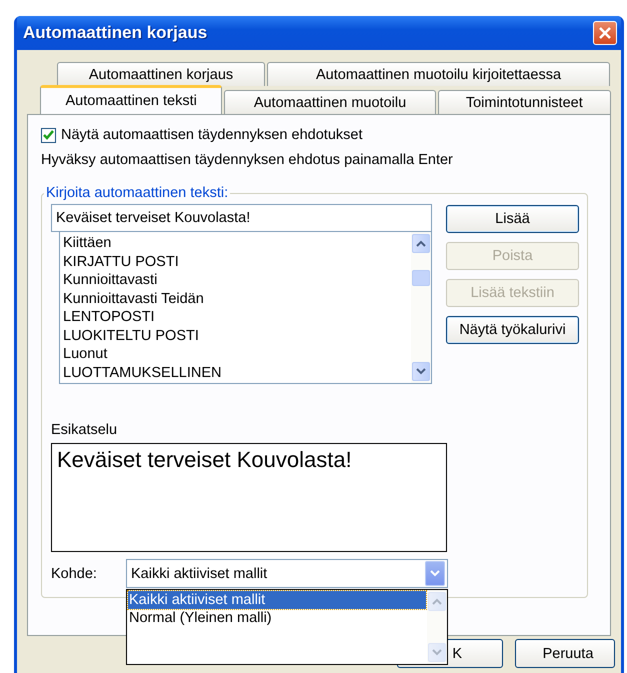  I want to click on list-item: Luonut, so click(235, 354).